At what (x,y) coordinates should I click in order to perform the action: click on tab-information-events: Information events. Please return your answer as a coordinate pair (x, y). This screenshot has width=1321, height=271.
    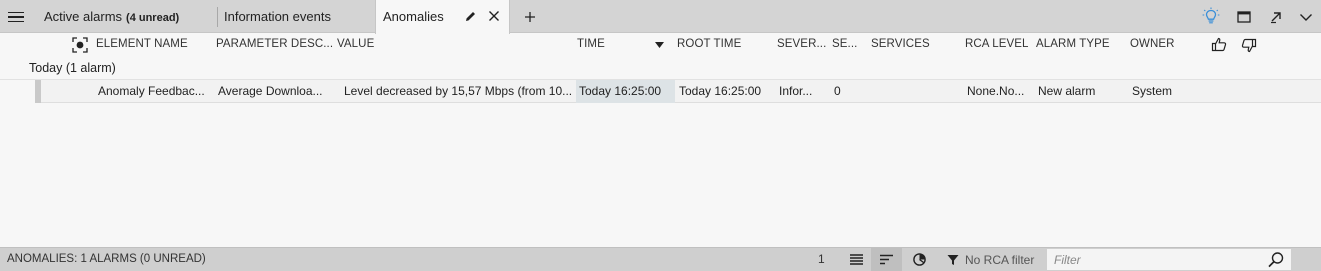
    Looking at the image, I should click on (273, 16).